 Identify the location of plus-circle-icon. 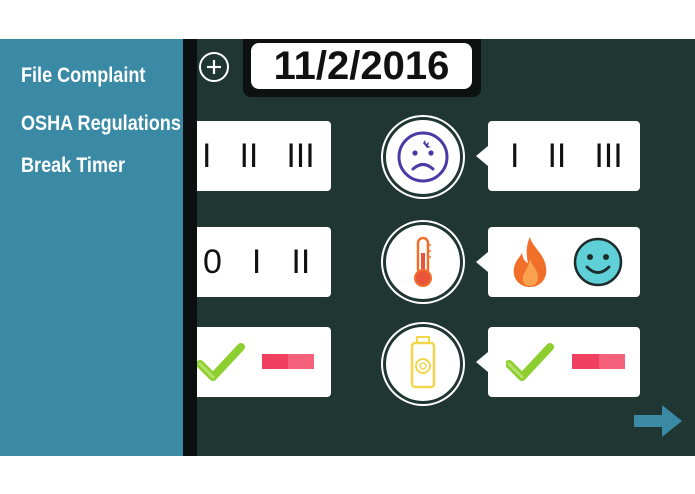
(214, 67).